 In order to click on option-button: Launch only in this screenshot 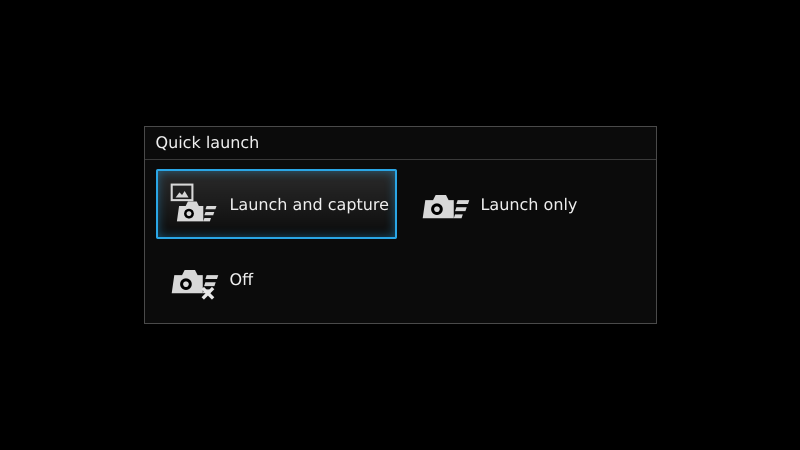, I will do `click(527, 204)`.